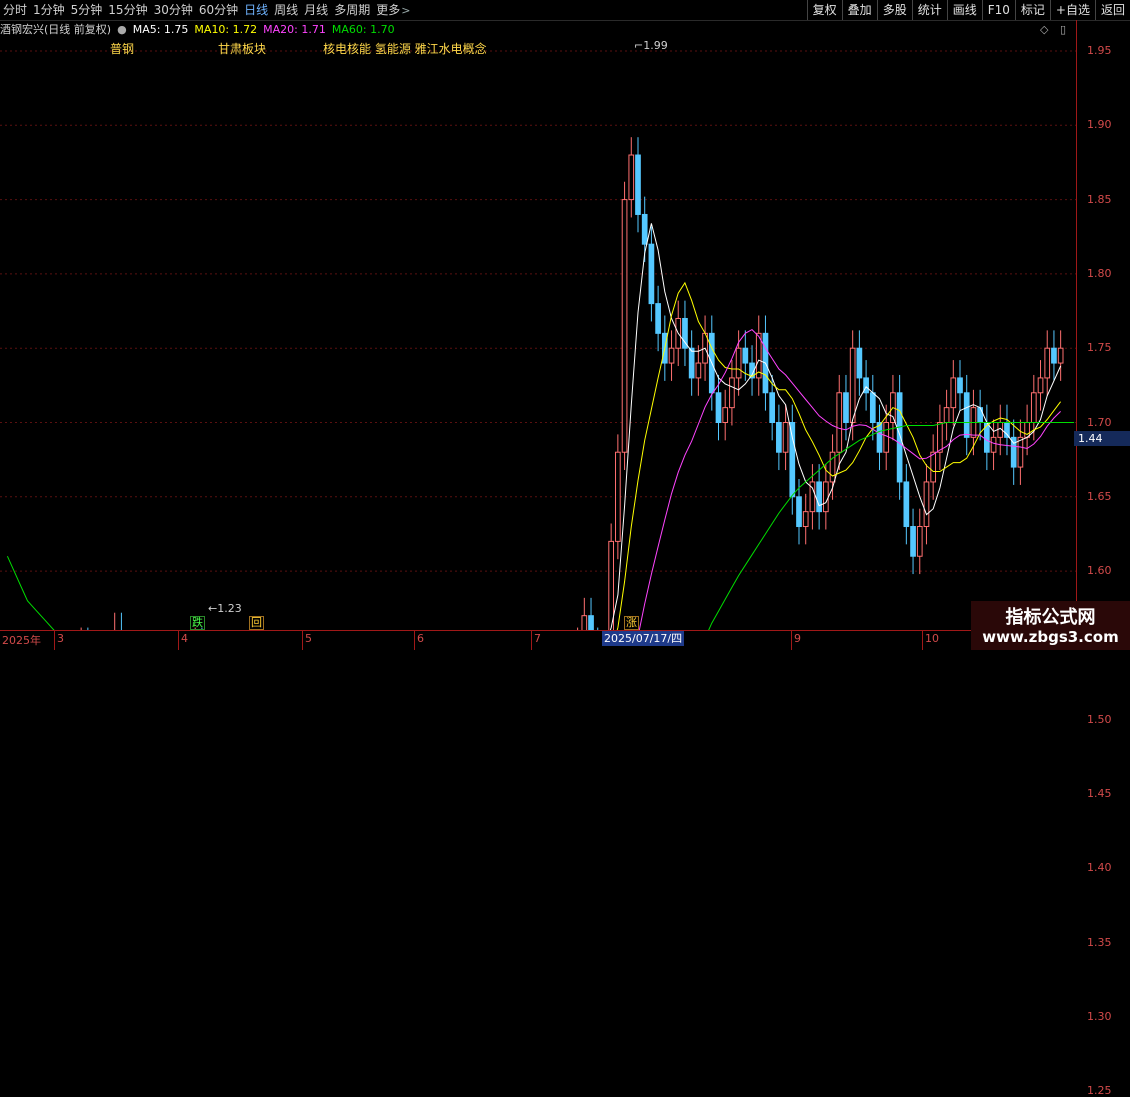 The height and width of the screenshot is (1097, 1130). Describe the element at coordinates (122, 29) in the screenshot. I see `settings-circle-icon: ●` at that location.